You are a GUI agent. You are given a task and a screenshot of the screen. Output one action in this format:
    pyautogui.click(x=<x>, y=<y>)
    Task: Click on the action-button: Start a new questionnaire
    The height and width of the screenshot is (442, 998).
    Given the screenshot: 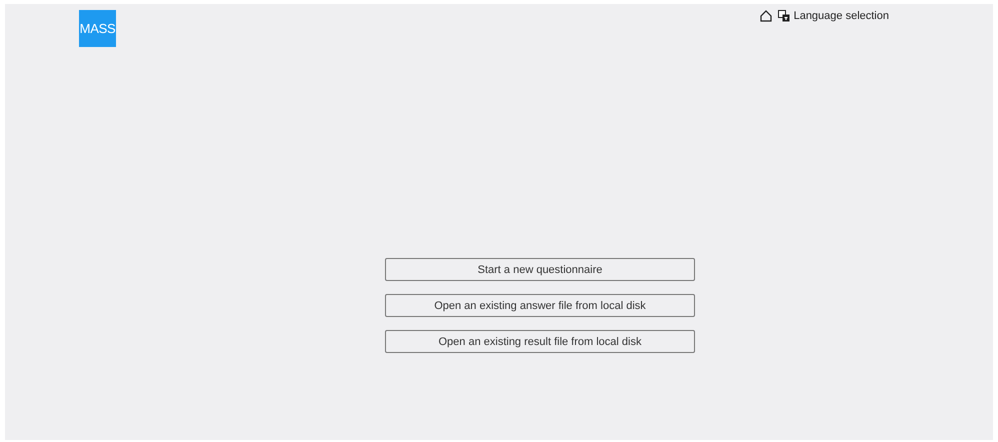 What is the action you would take?
    pyautogui.click(x=540, y=269)
    